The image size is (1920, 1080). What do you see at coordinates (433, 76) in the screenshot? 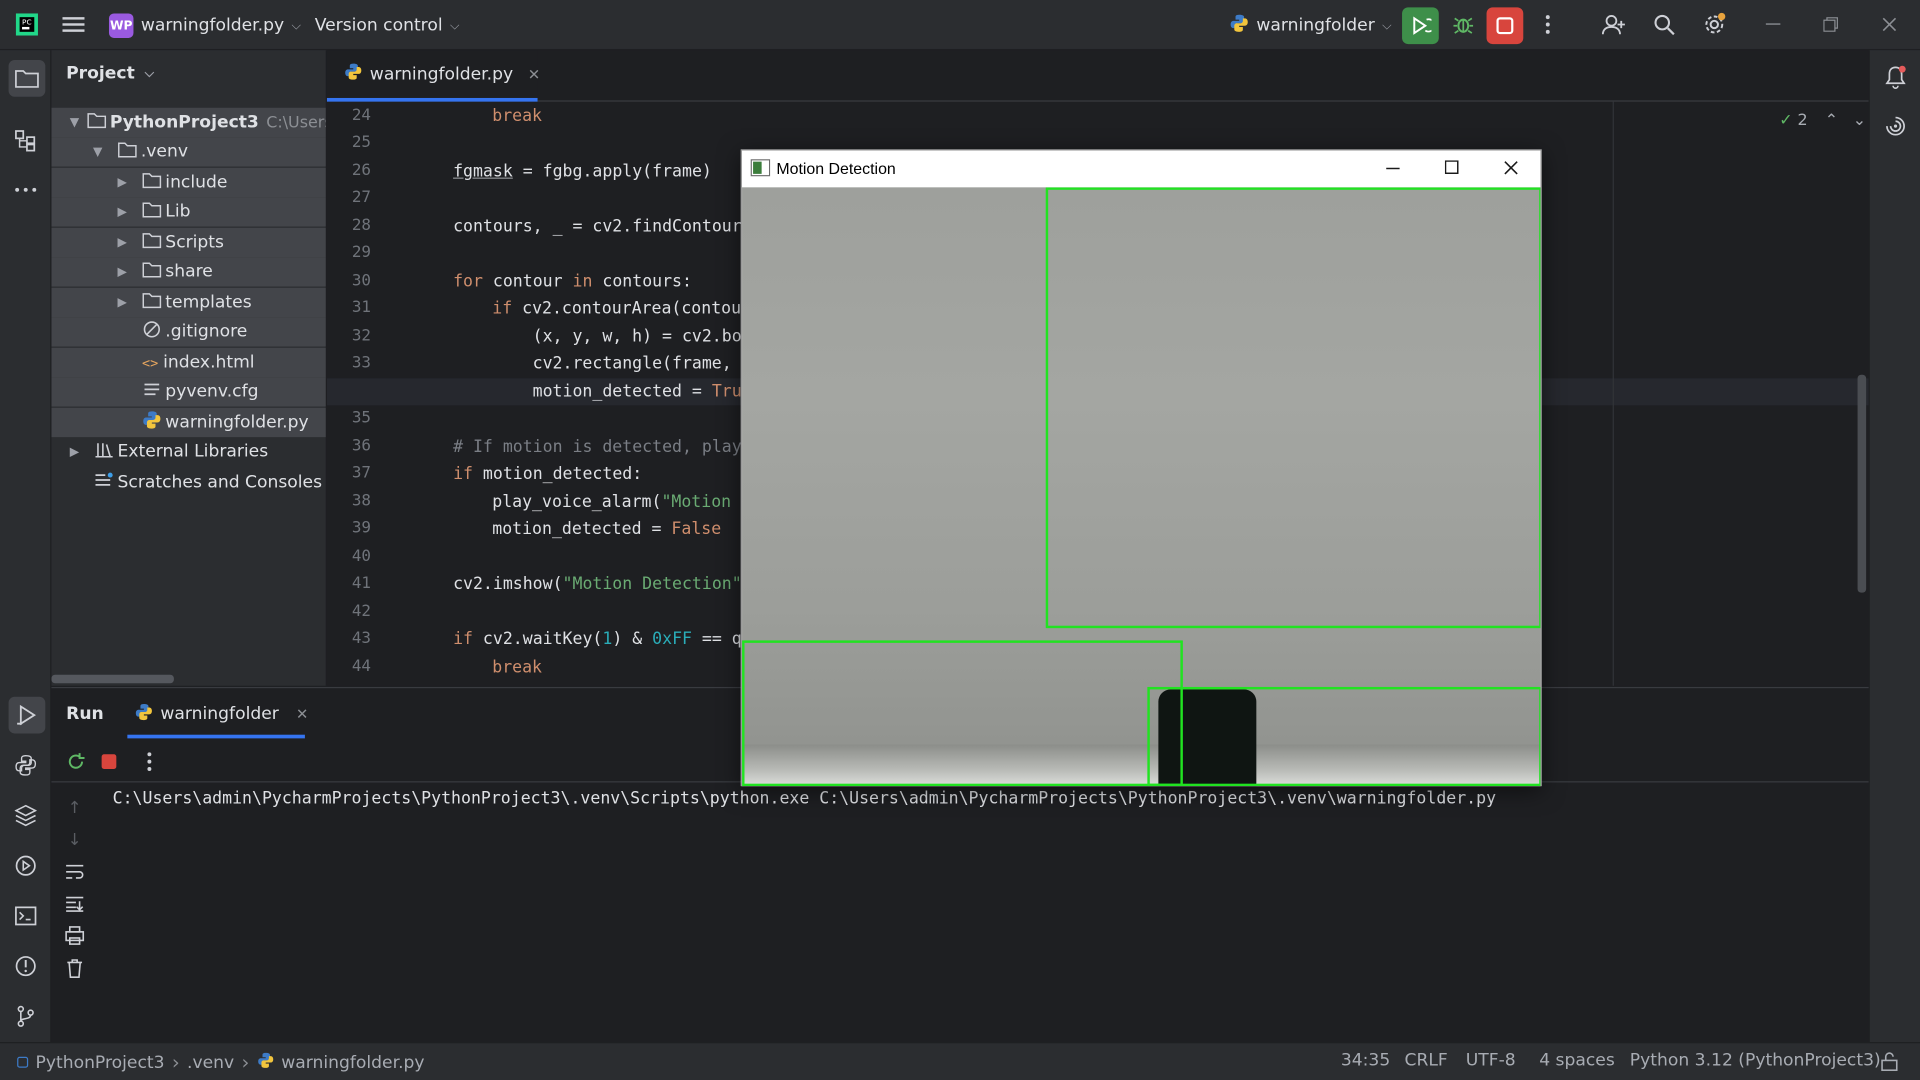
I see `editor-tab-warningfolder: warningfolder.py ✕` at bounding box center [433, 76].